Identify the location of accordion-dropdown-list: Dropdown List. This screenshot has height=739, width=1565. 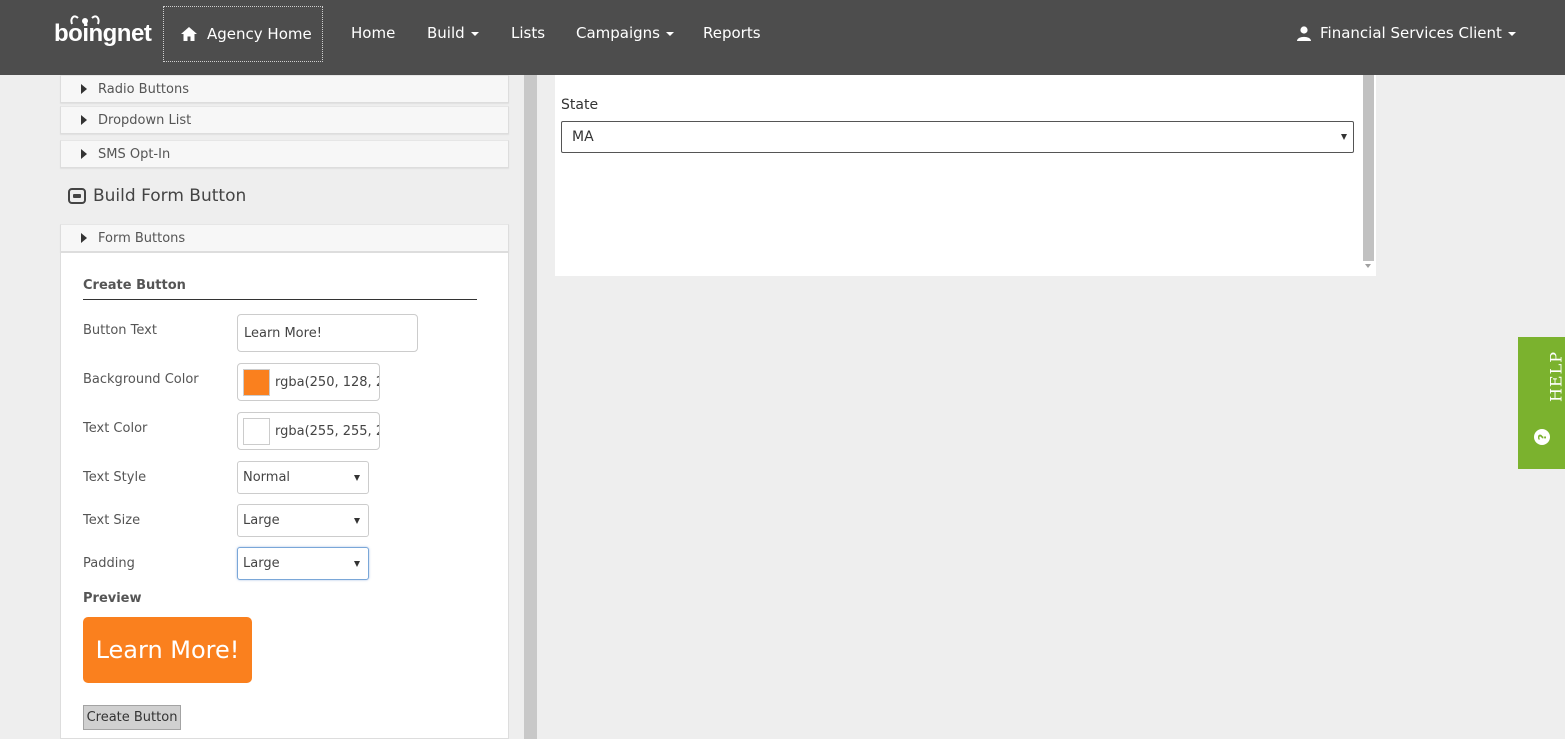
(284, 120).